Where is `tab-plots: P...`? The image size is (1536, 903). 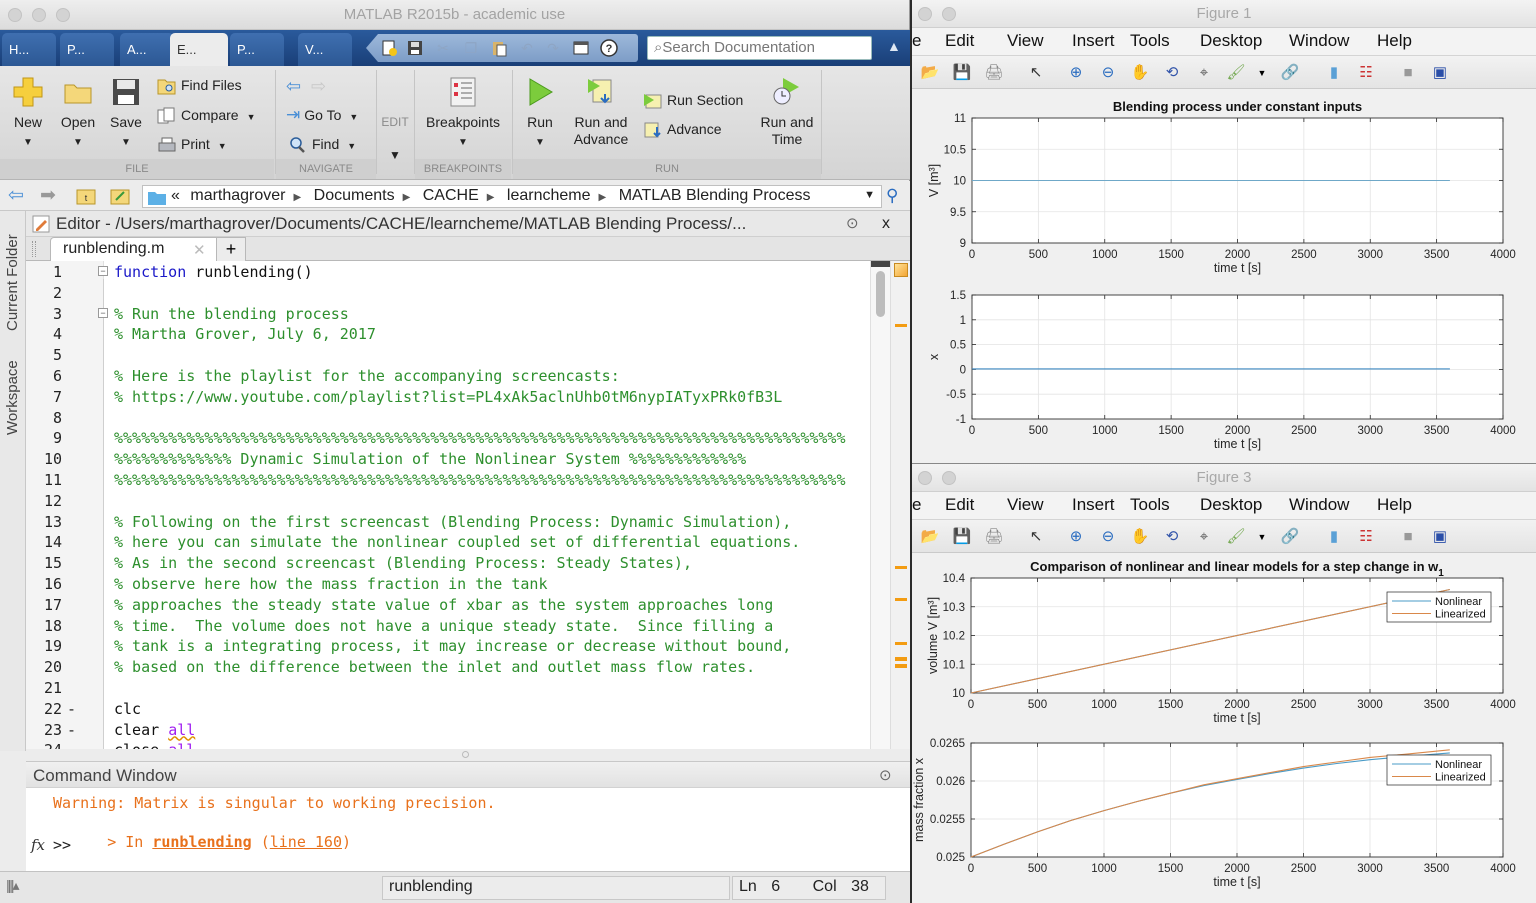 tab-plots: P... is located at coordinates (87, 49).